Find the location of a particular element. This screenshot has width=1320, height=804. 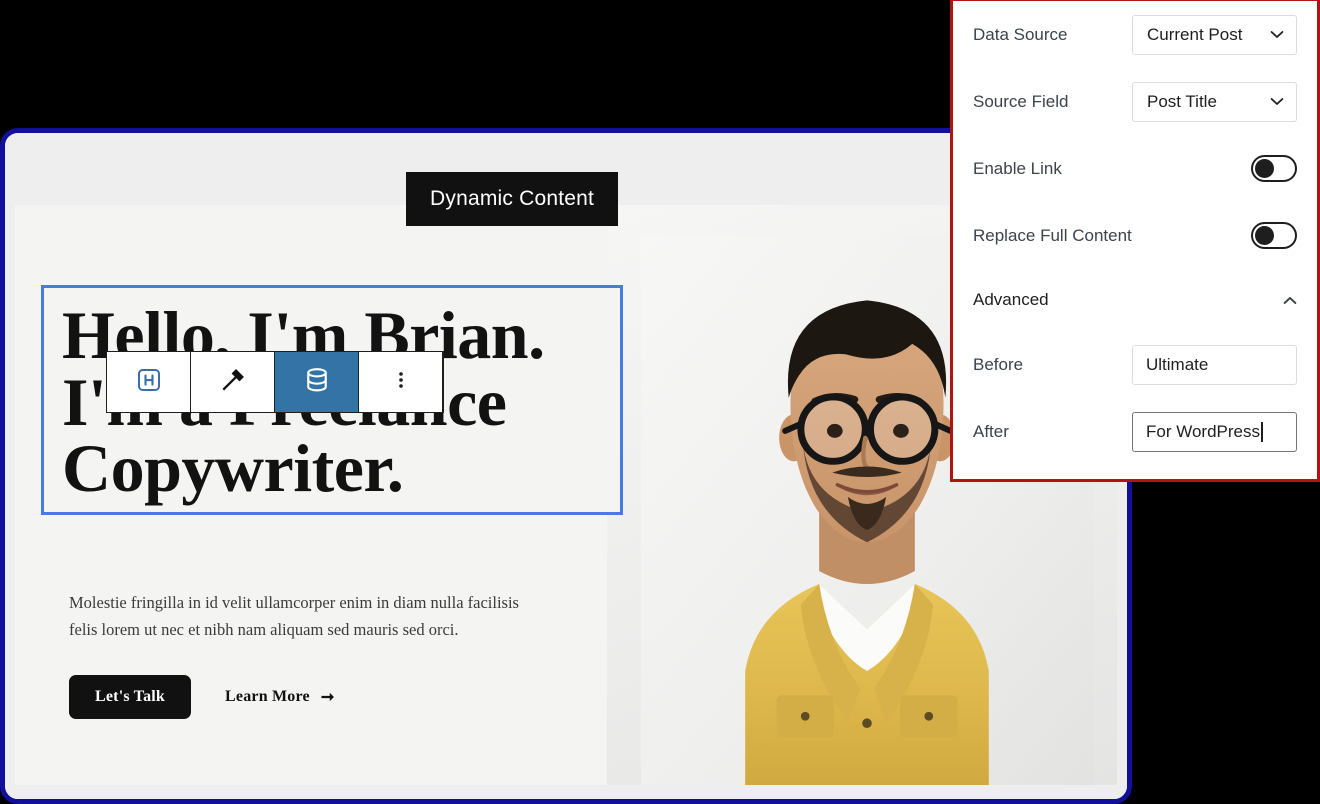

replace-full-content-label: Replace Full Content is located at coordinates (1052, 235).